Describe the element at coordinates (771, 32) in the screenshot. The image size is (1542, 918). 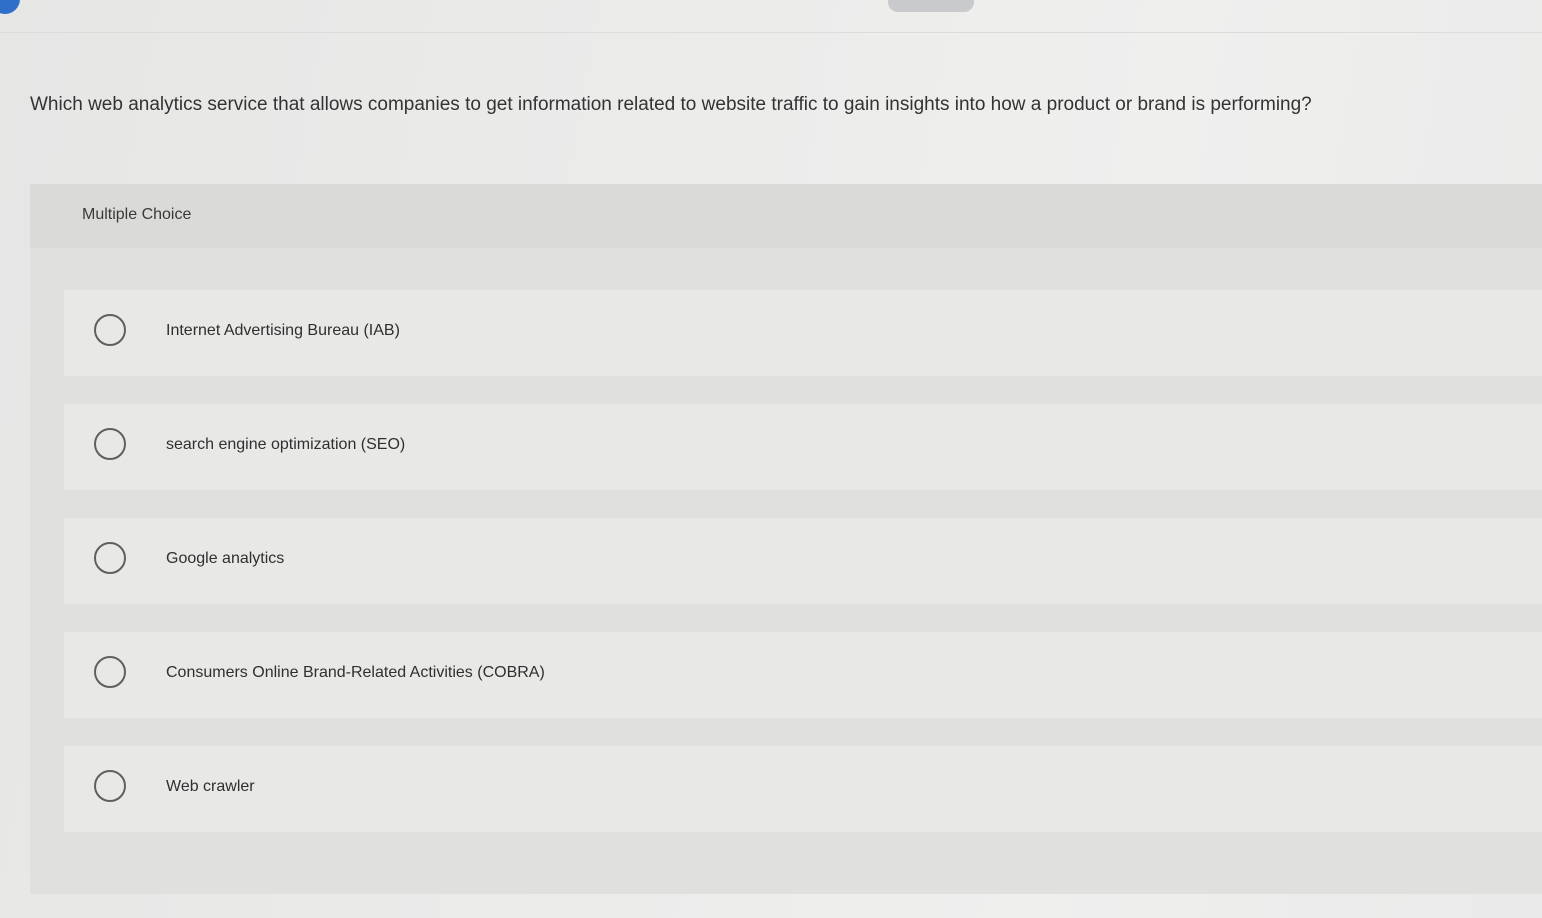
I see `header-divider` at that location.